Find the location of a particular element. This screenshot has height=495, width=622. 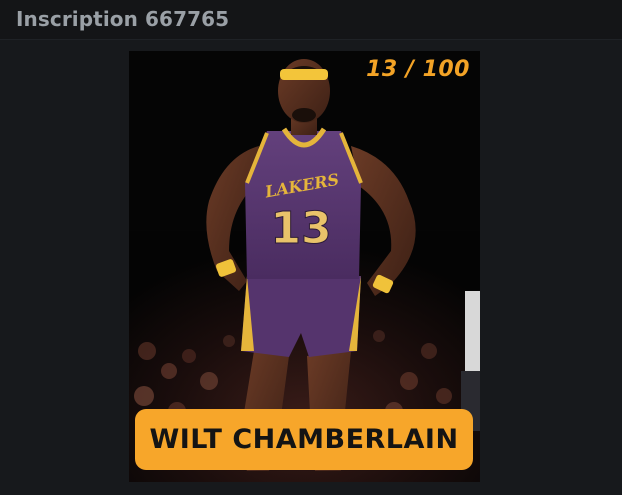

player-name: WILT CHAMBERLAIN is located at coordinates (304, 439).